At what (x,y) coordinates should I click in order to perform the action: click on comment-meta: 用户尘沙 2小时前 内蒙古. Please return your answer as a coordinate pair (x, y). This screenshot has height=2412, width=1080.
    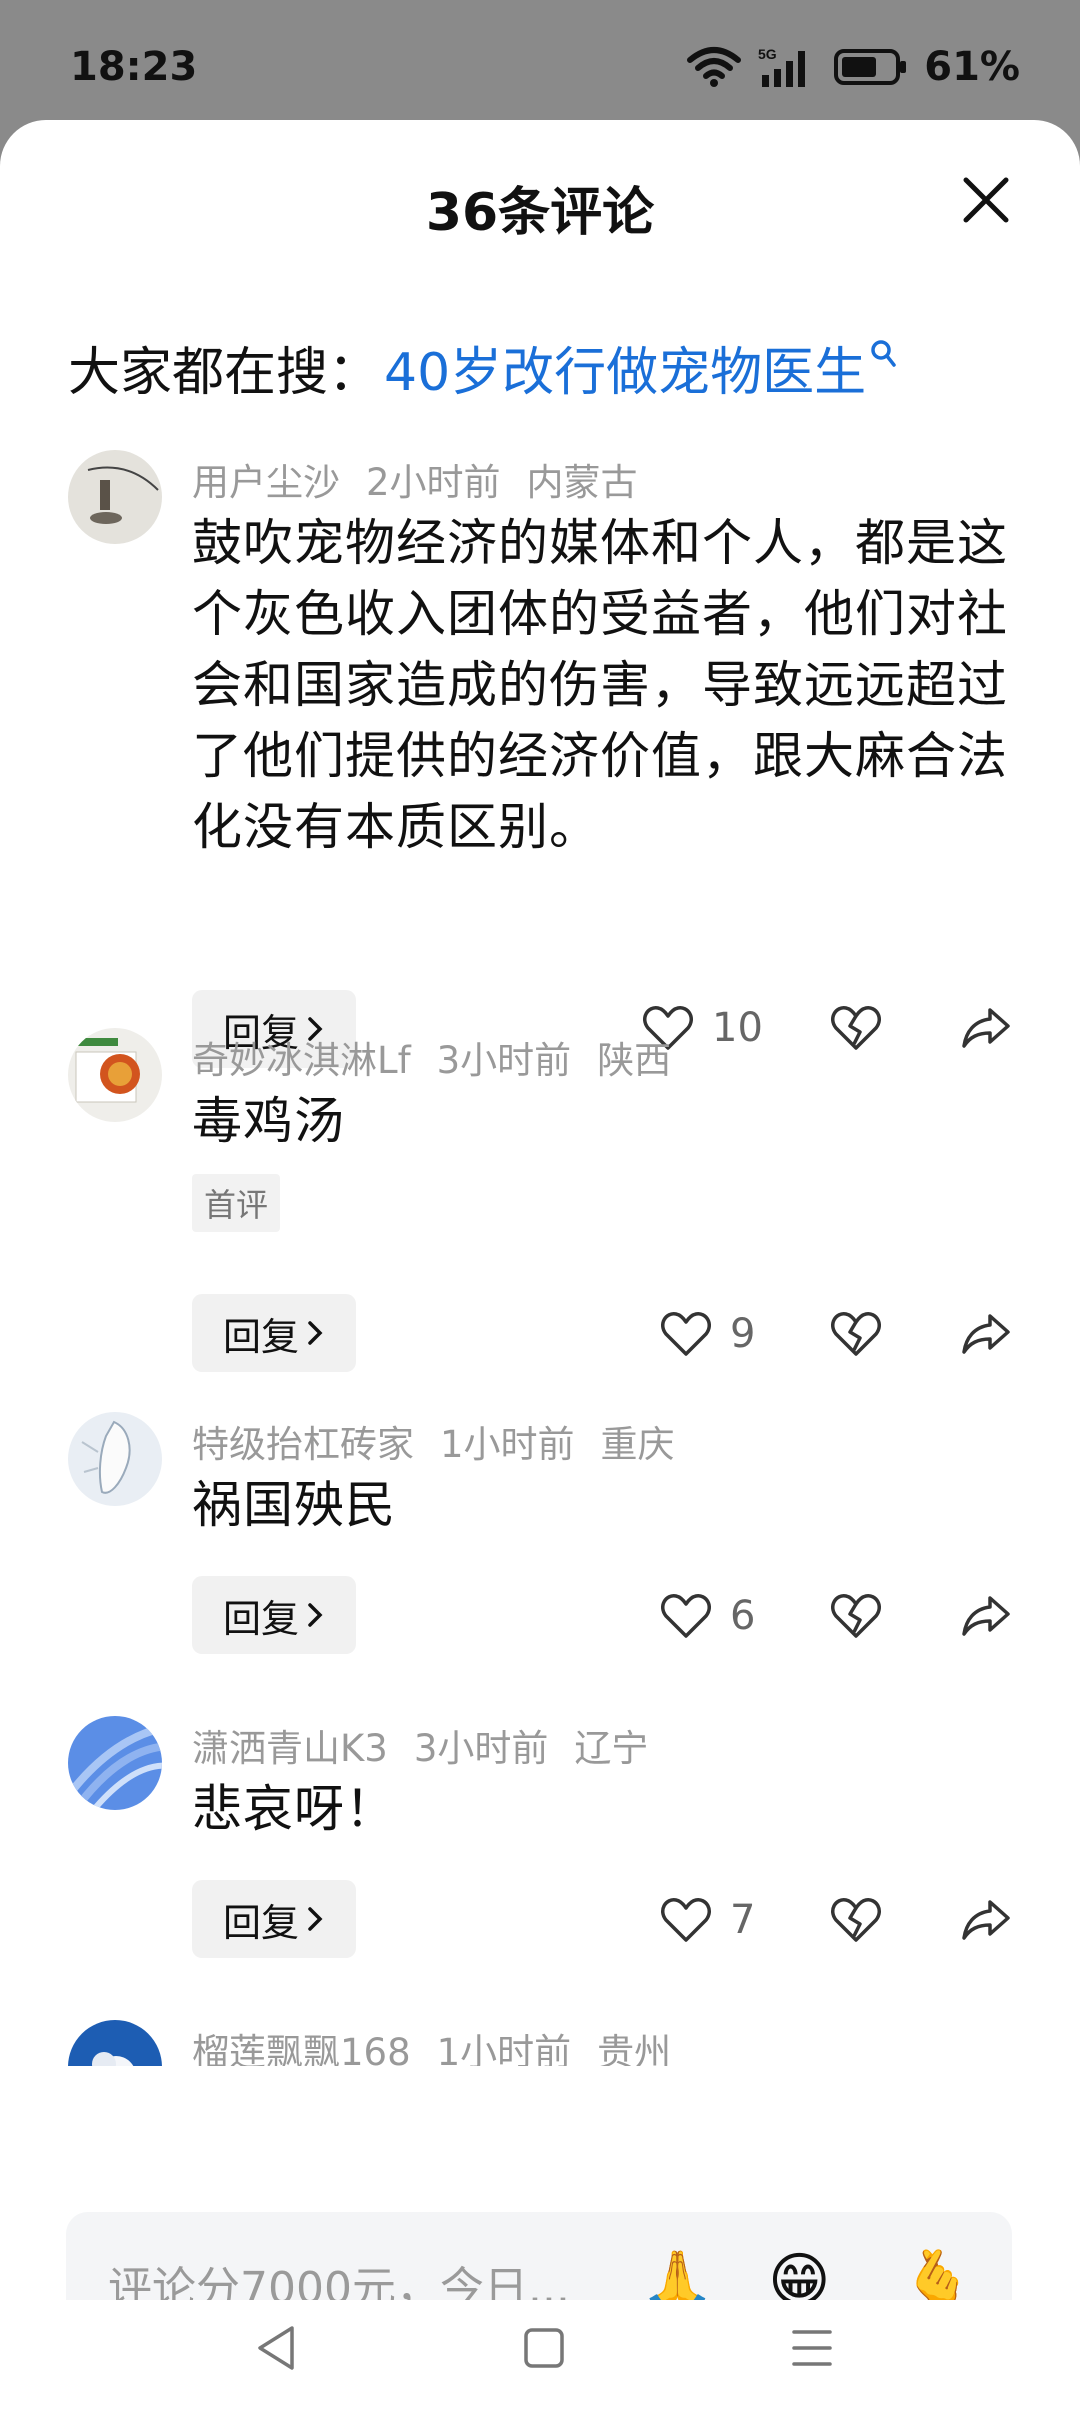
    Looking at the image, I should click on (415, 479).